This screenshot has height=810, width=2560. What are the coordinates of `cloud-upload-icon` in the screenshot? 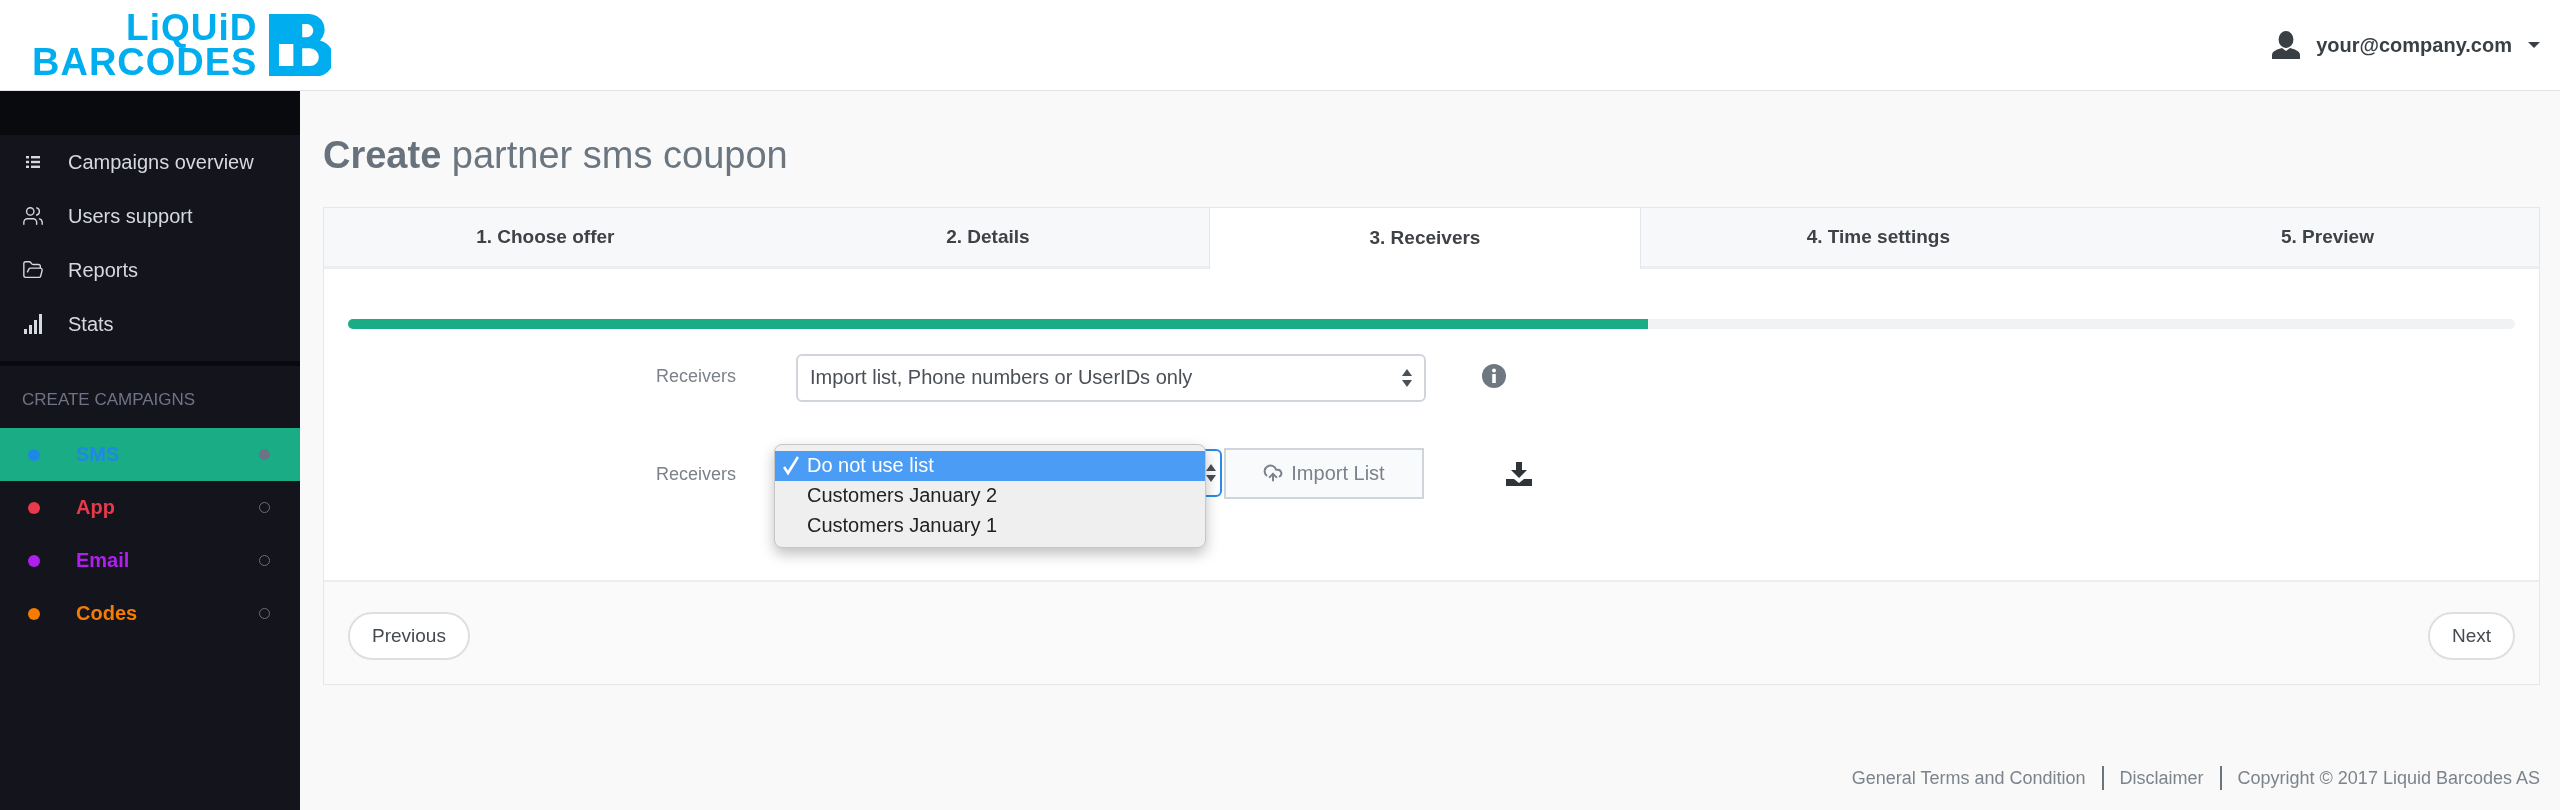 It's located at (1273, 473).